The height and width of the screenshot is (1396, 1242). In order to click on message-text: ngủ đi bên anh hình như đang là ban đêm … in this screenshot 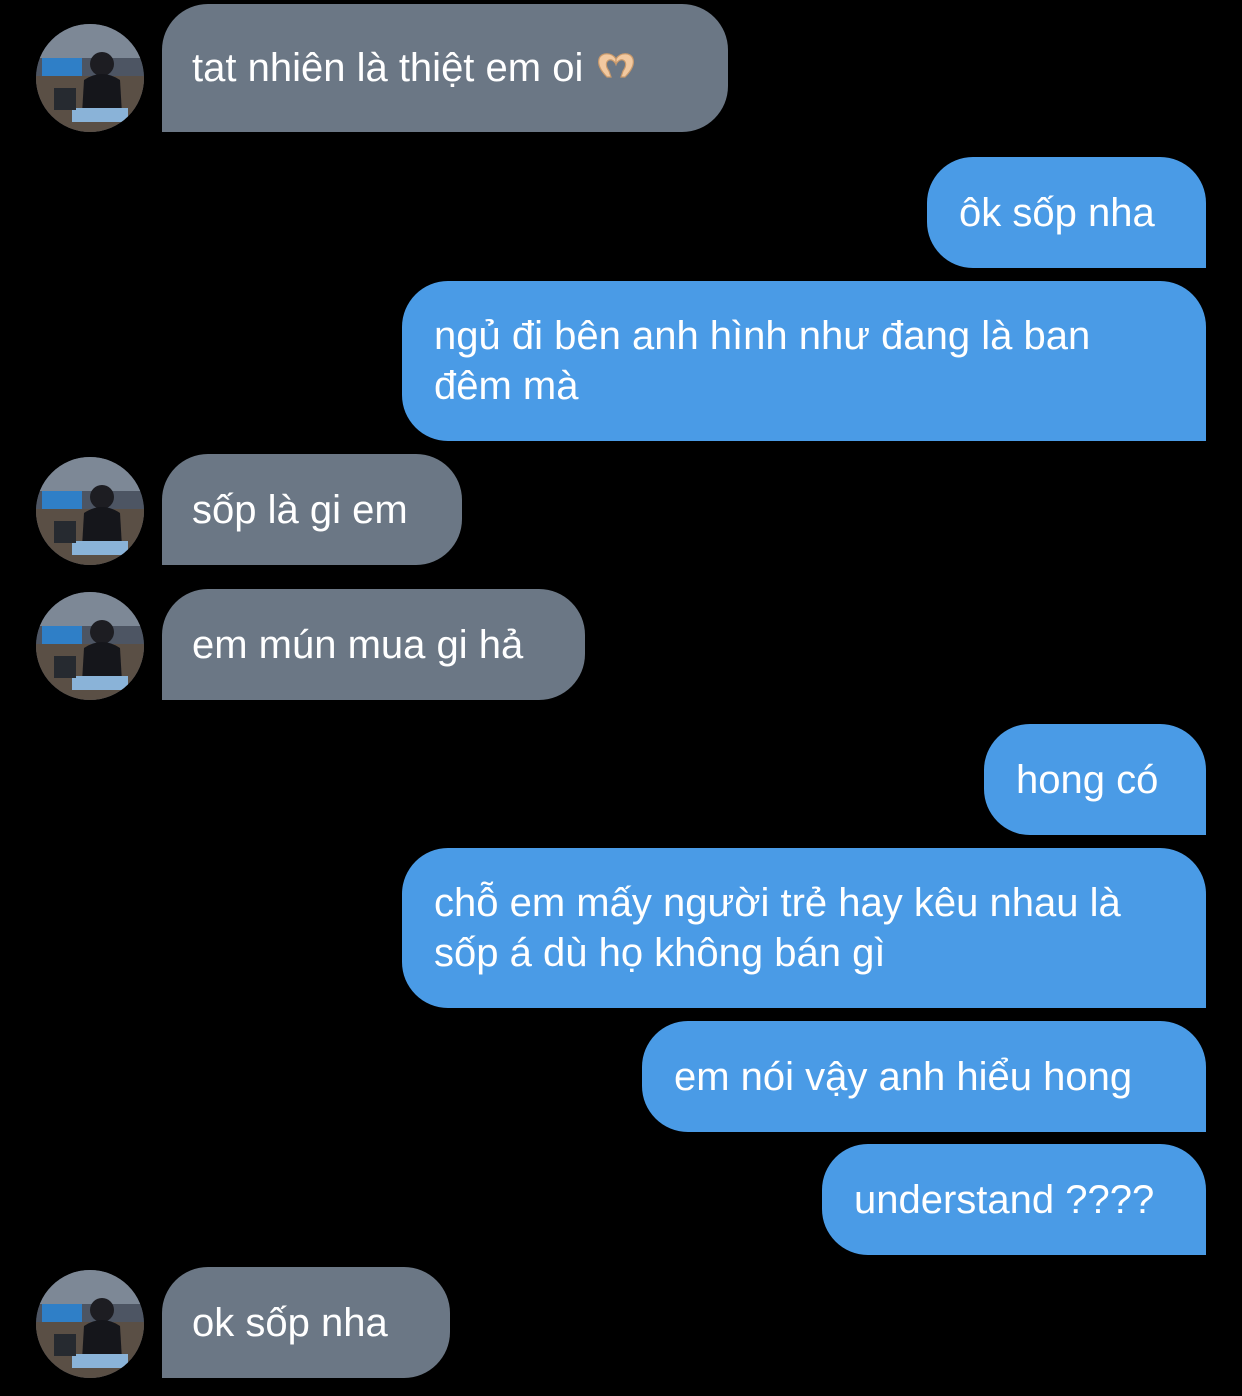, I will do `click(762, 361)`.